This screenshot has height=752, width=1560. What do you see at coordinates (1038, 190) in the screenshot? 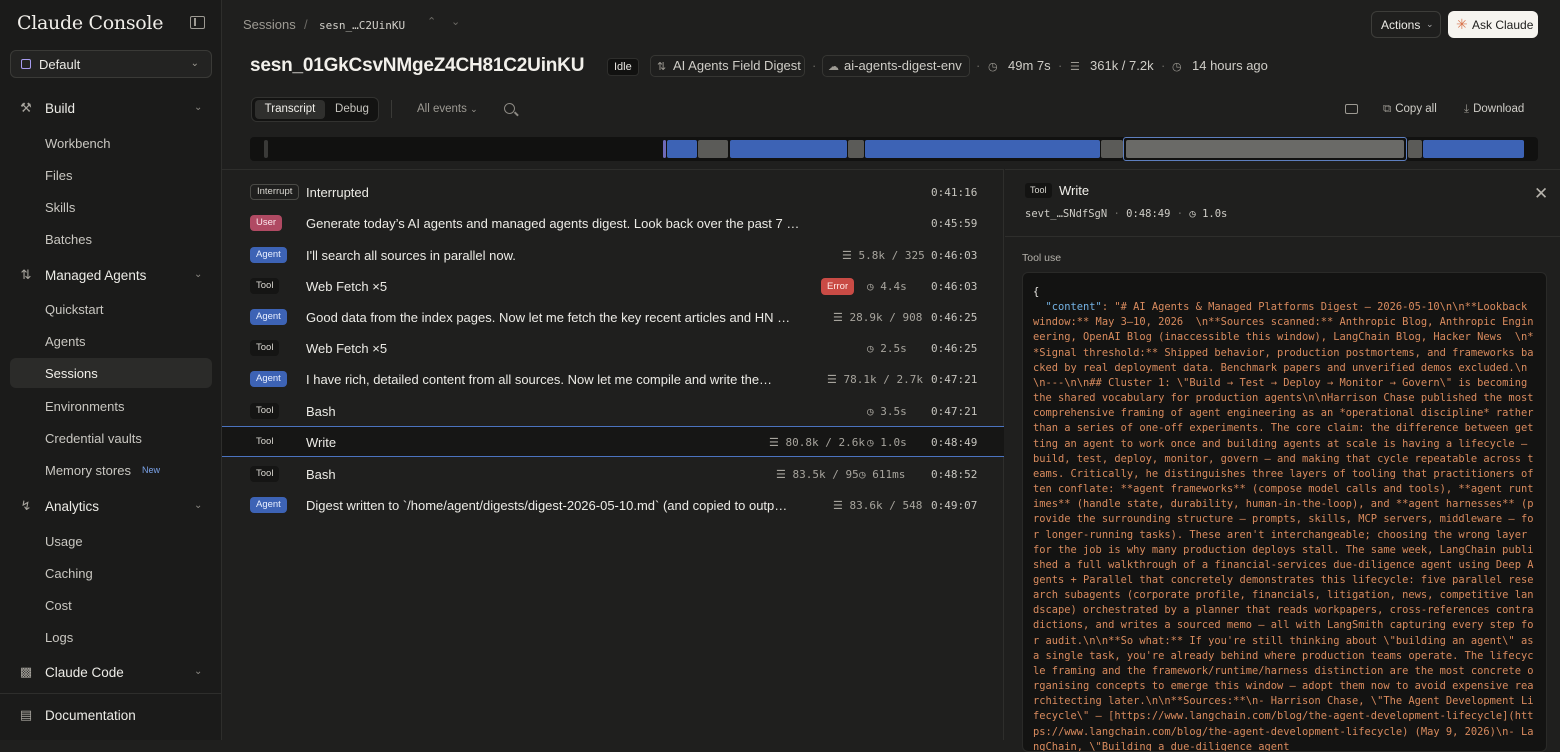
I see `detail-tag: Tool` at bounding box center [1038, 190].